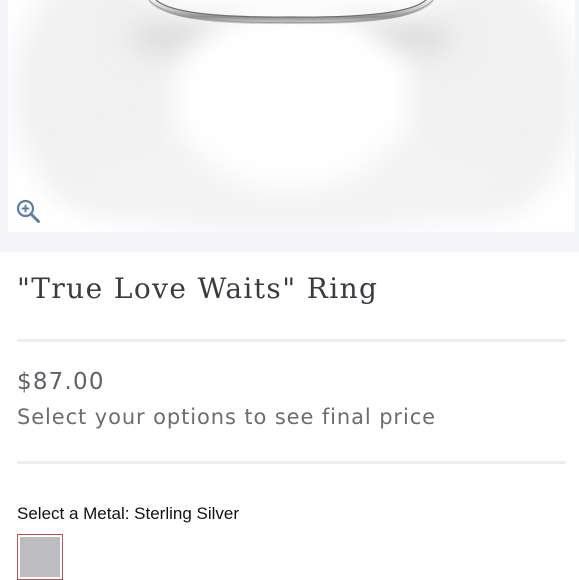 Image resolution: width=579 pixels, height=580 pixels. I want to click on product-title: "True Love Waits" Ring, so click(198, 288).